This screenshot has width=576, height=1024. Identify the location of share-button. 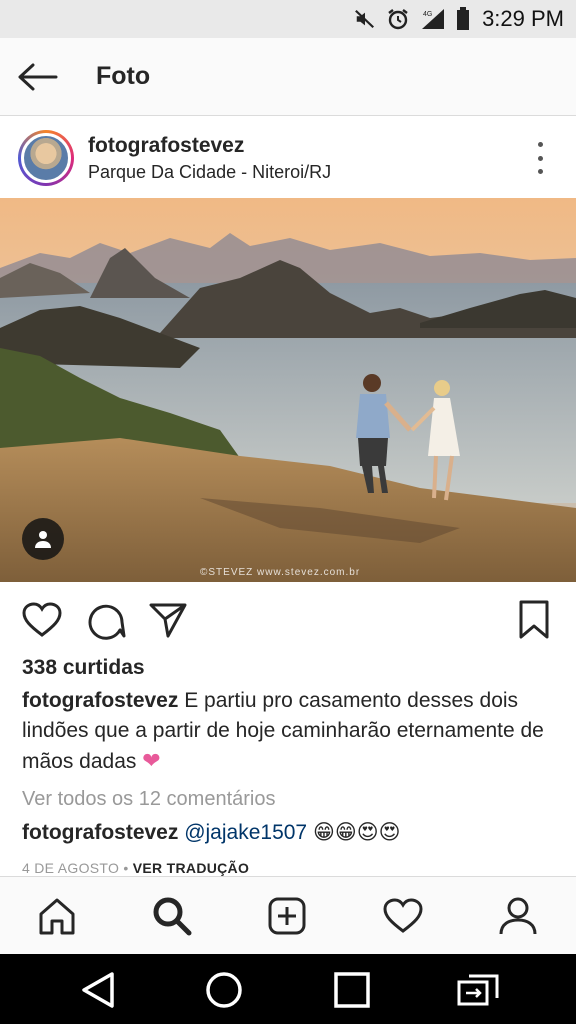
(168, 620).